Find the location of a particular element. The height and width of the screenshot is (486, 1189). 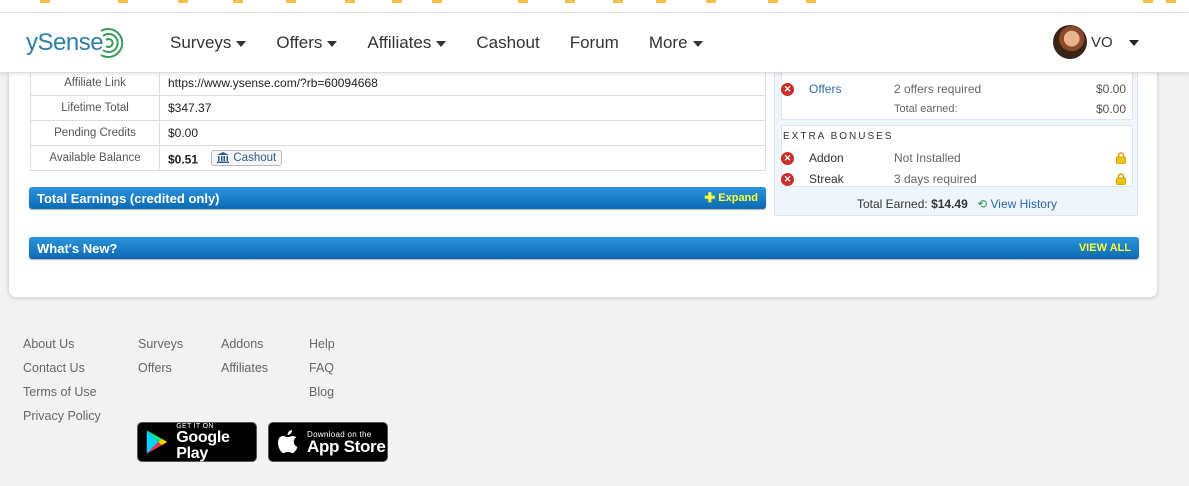

history-icon: ⟲ is located at coordinates (982, 204).